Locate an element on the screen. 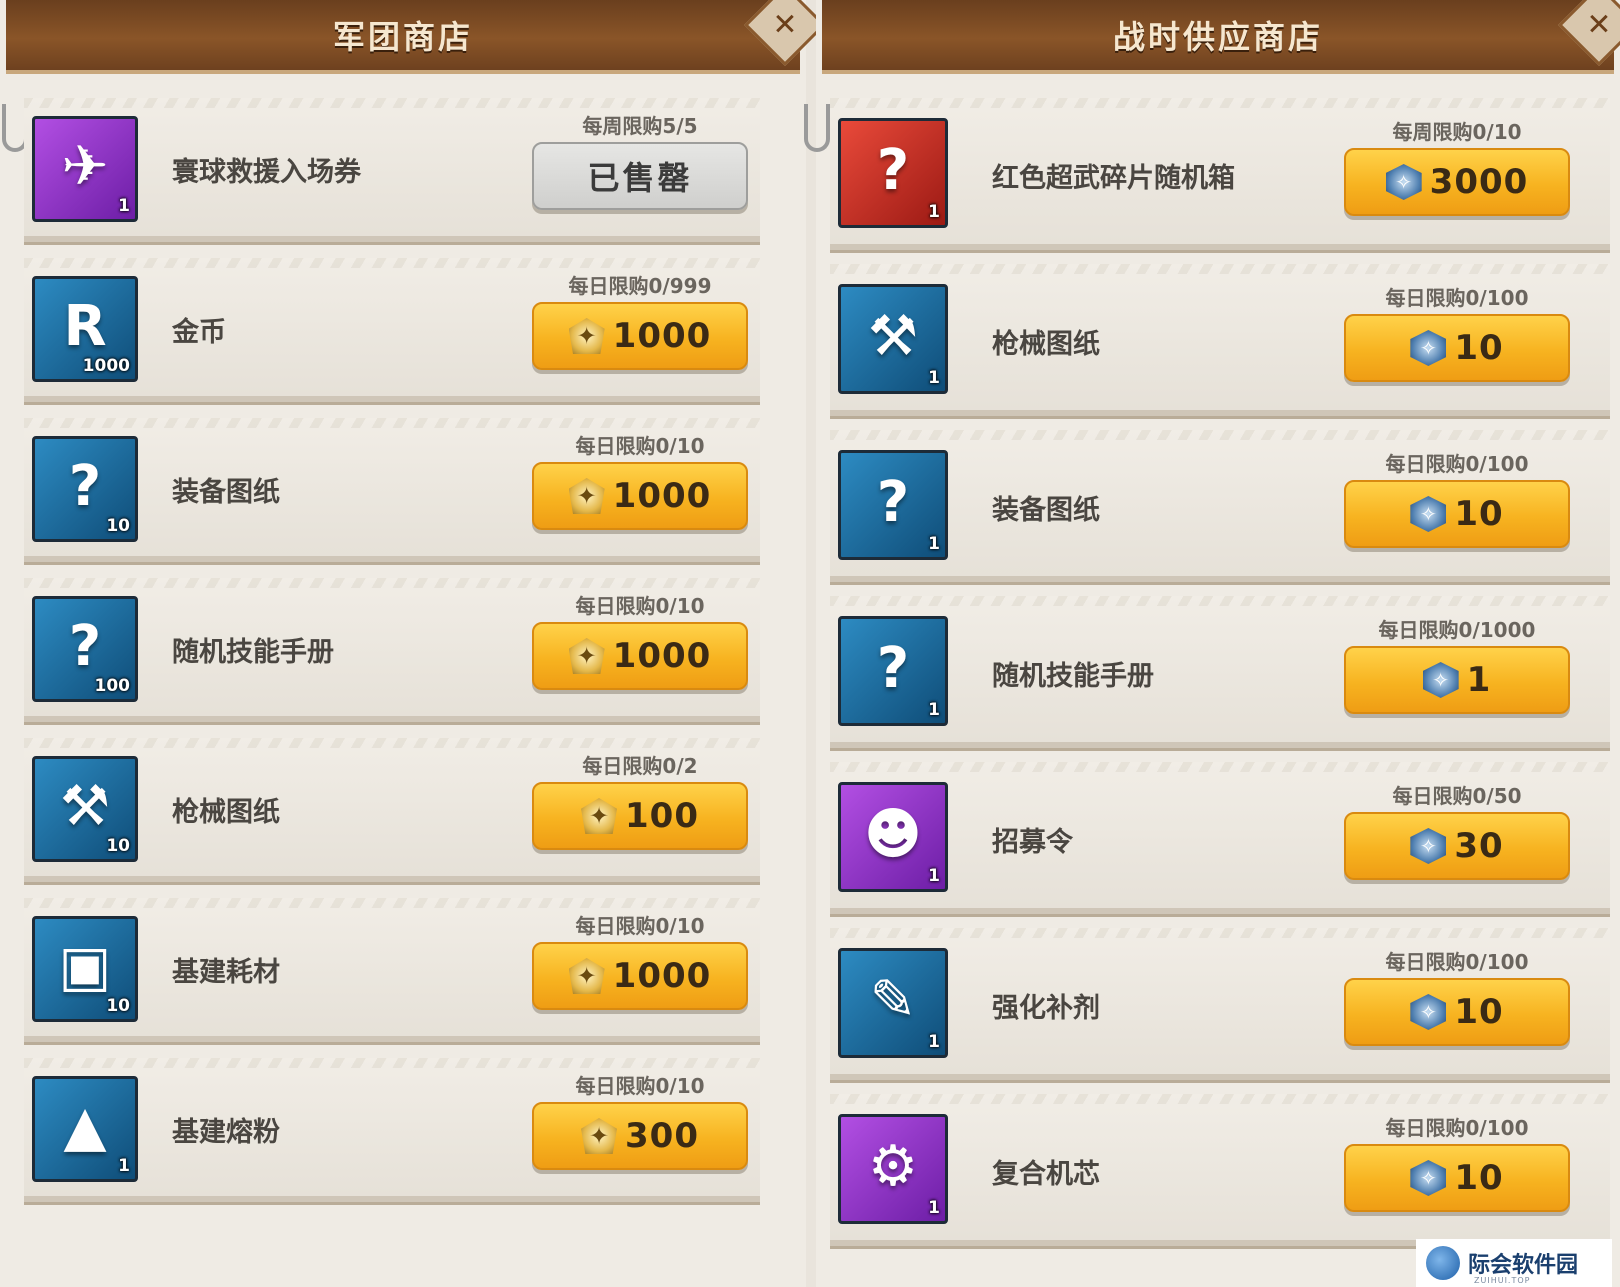  gold-coin-icon: R 1000 is located at coordinates (85, 329).